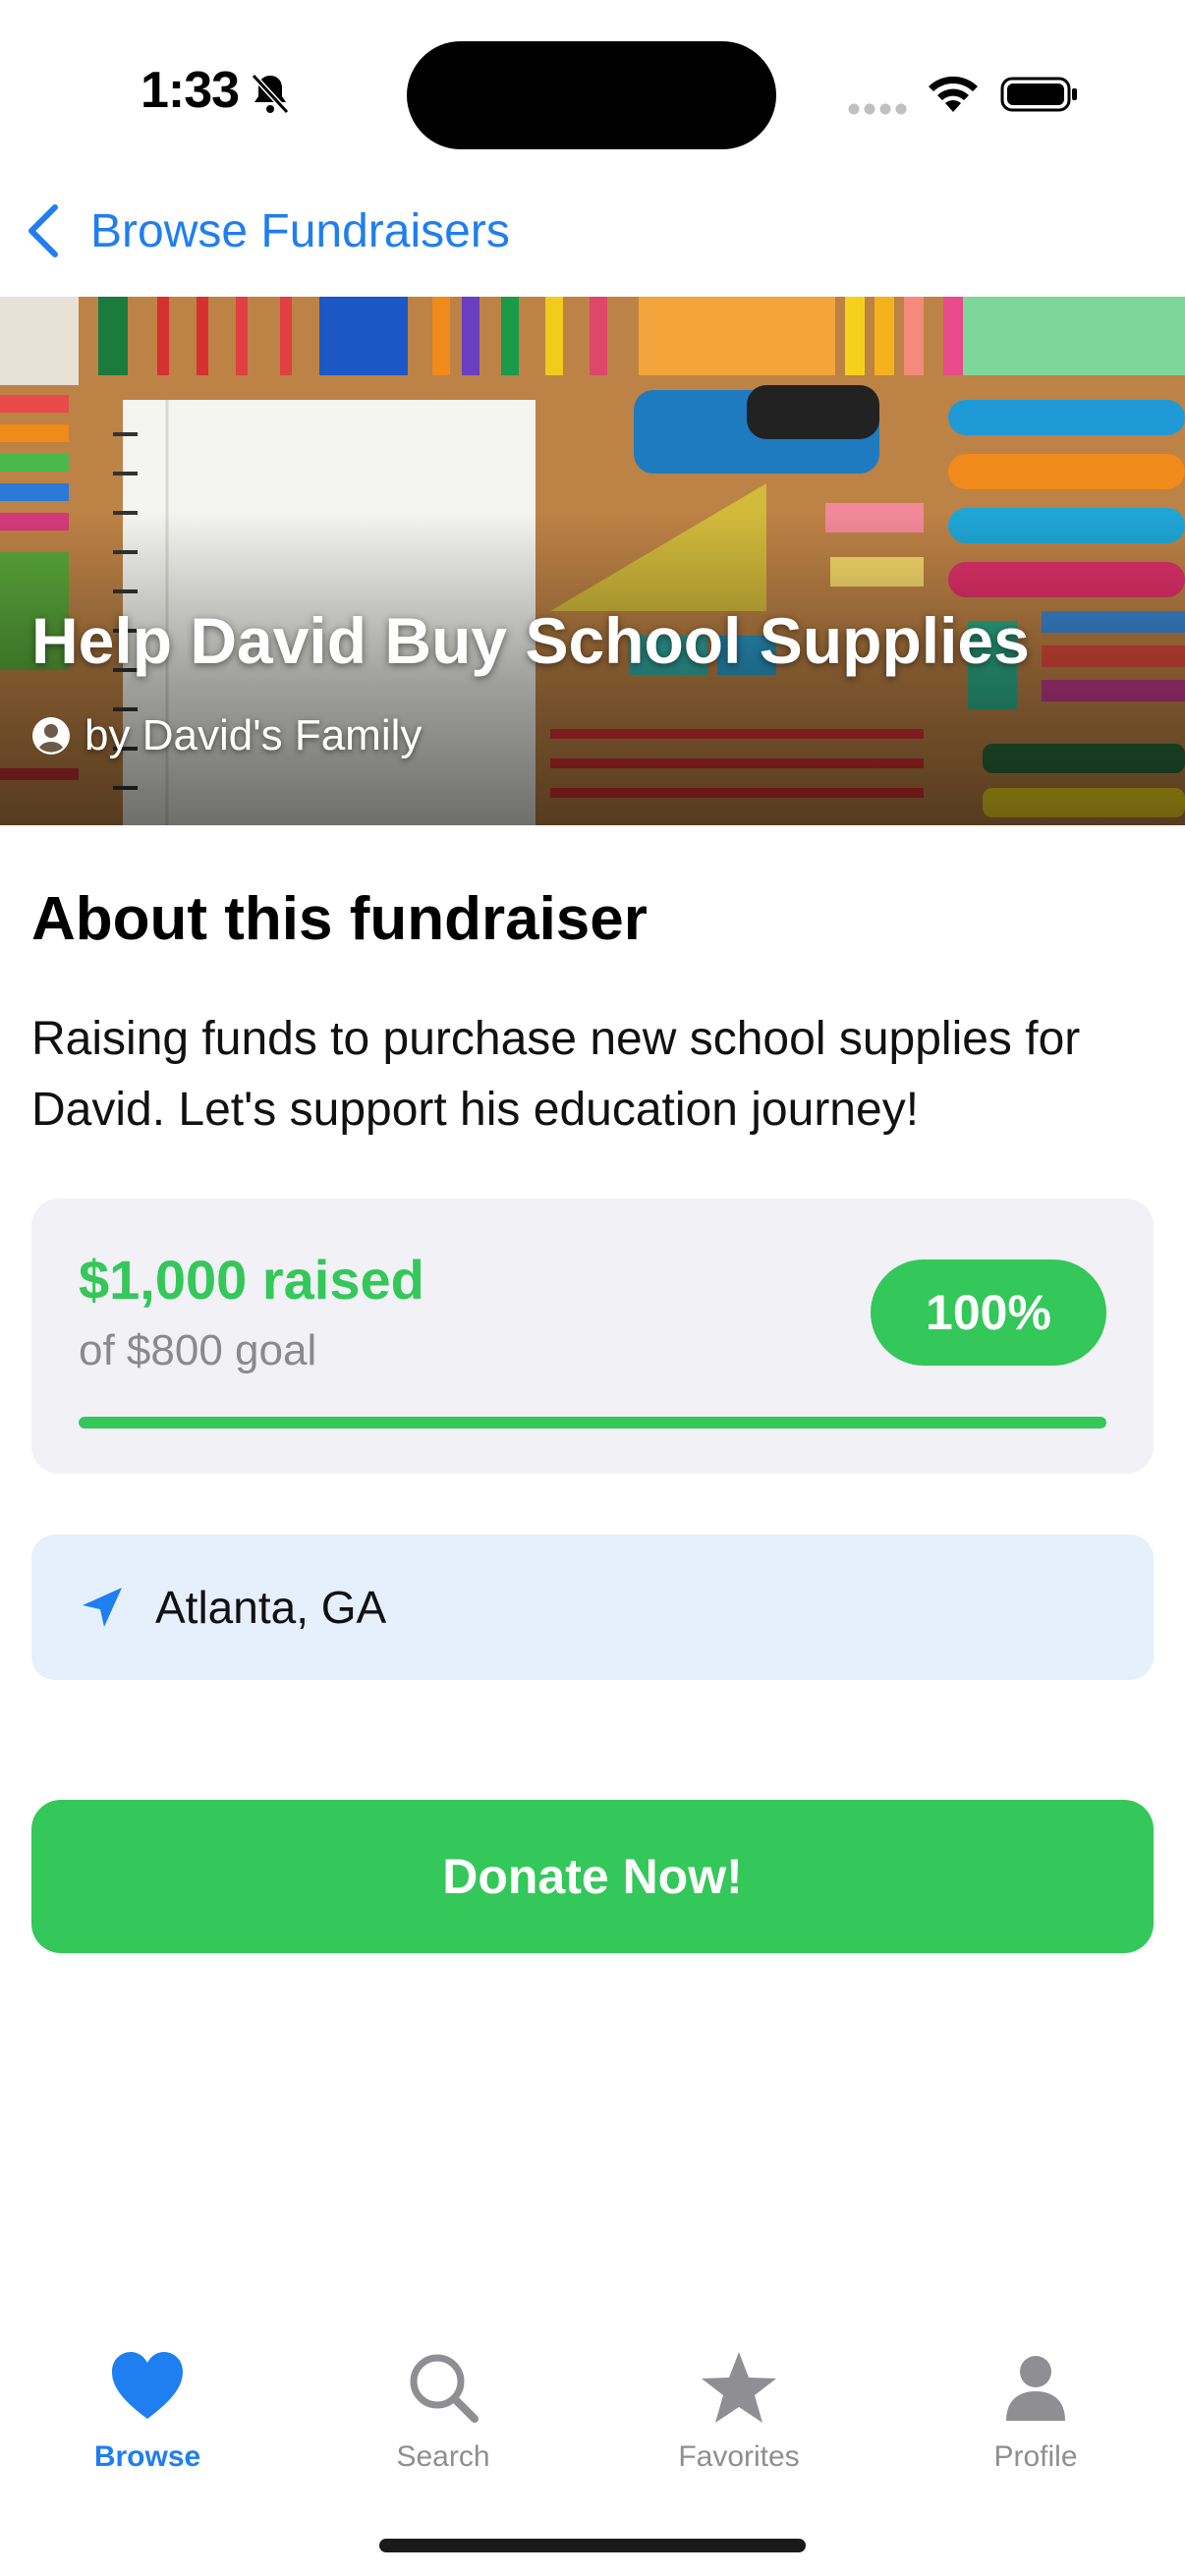 The width and height of the screenshot is (1185, 2576). I want to click on organizer-byline: by David's Family, so click(227, 735).